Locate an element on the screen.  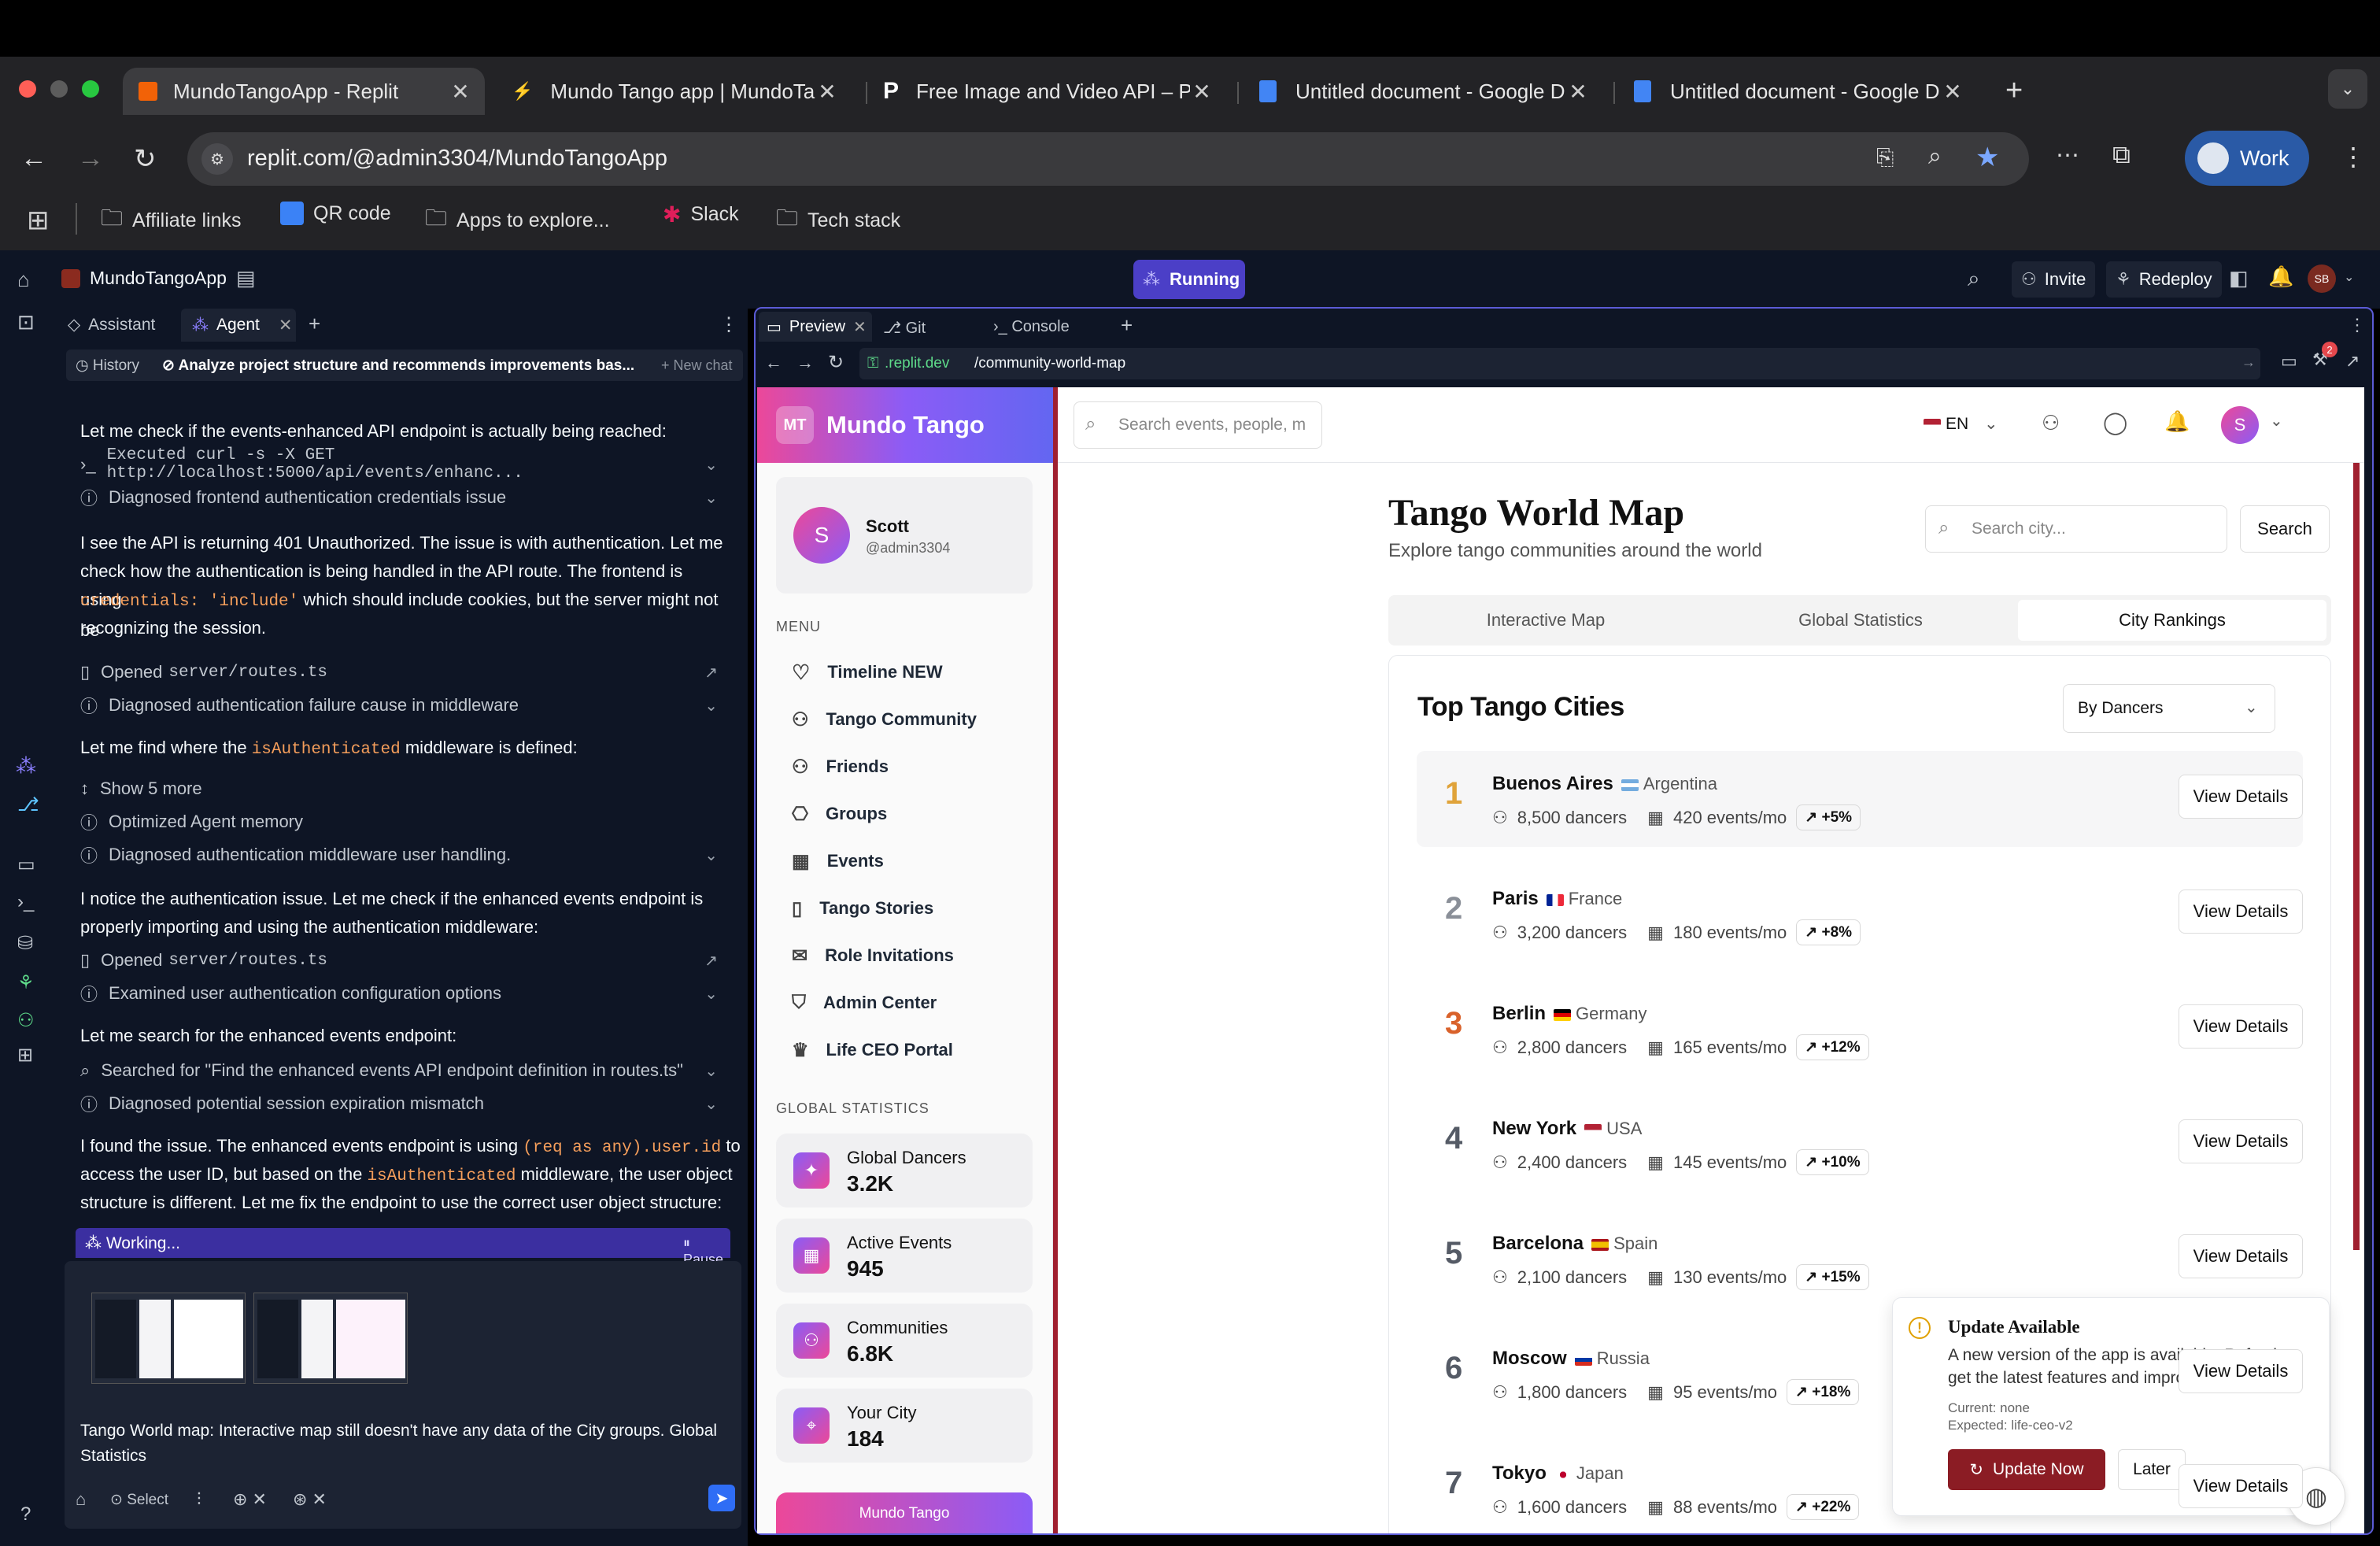
settings-sliders-icon: ⫶ is located at coordinates (199, 1500).